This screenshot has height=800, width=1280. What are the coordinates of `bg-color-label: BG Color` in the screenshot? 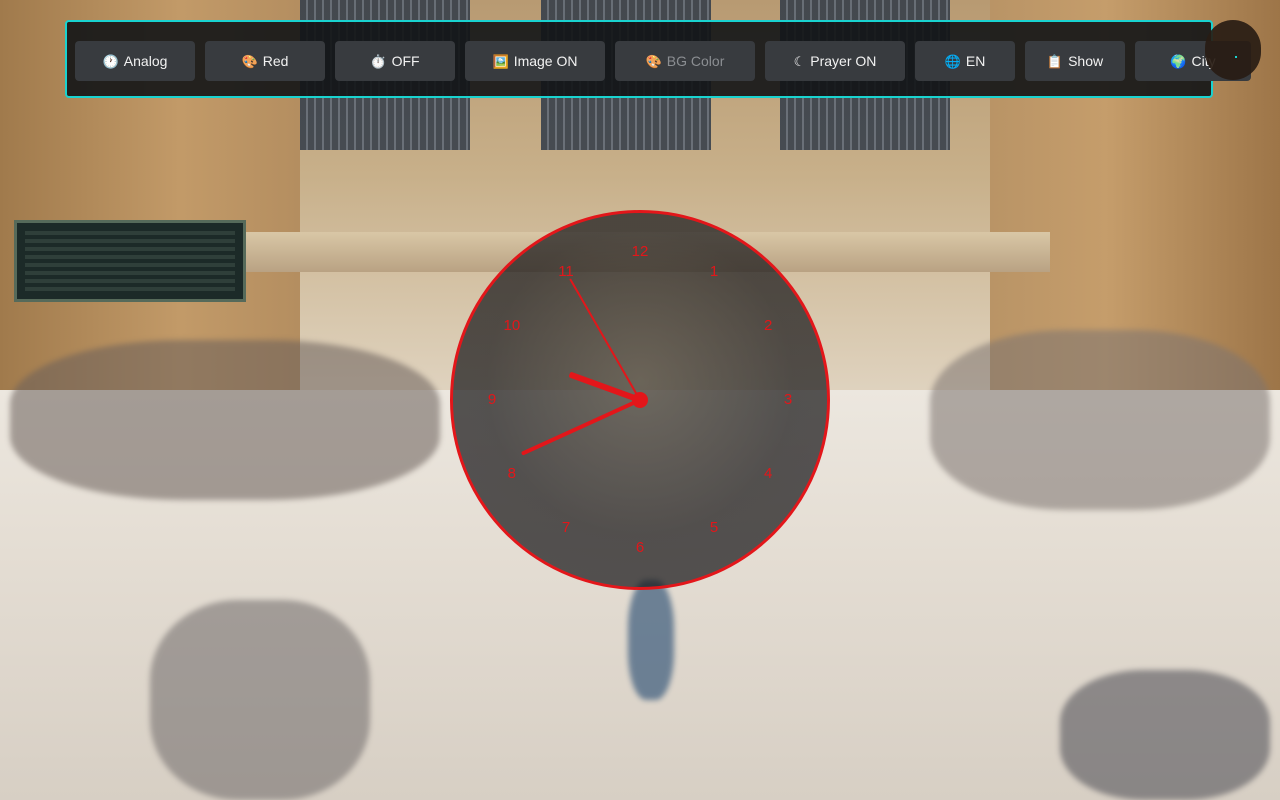 It's located at (695, 61).